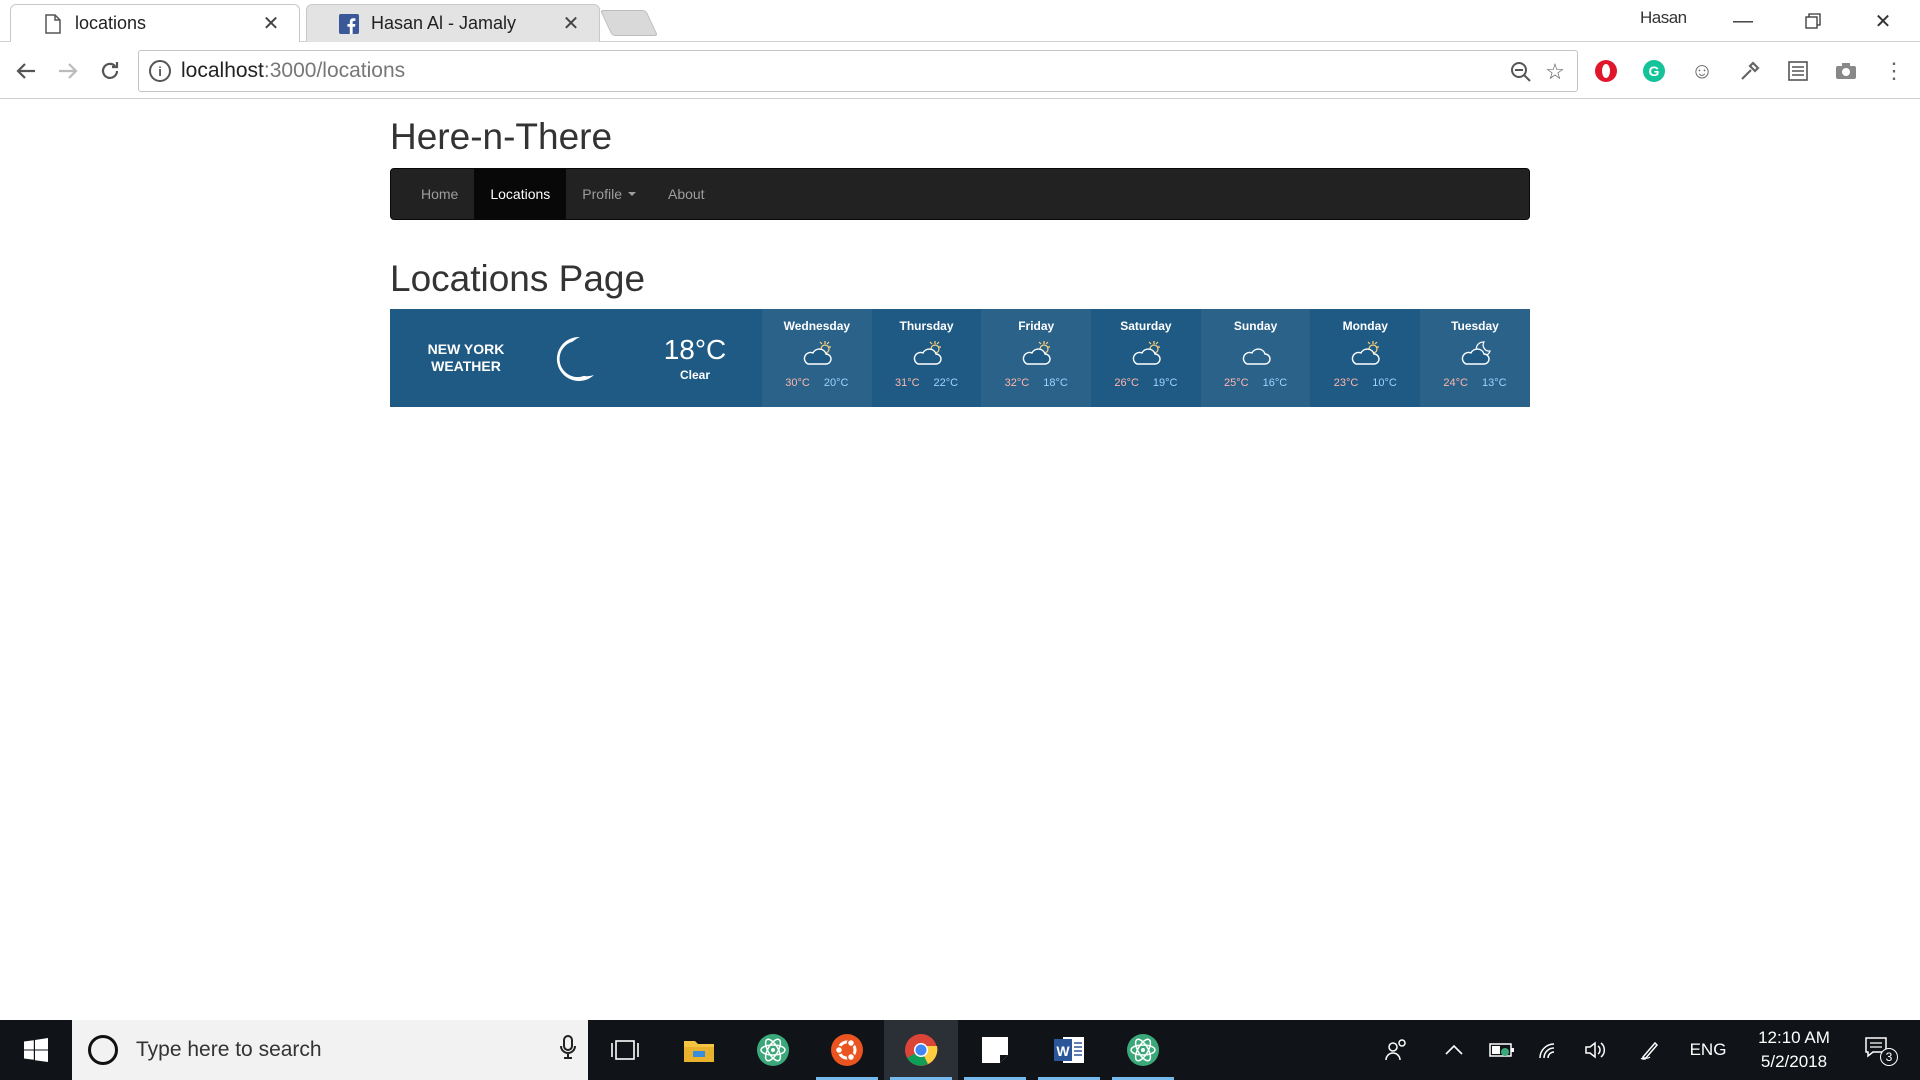  Describe the element at coordinates (26, 71) in the screenshot. I see `back-arrow-icon` at that location.